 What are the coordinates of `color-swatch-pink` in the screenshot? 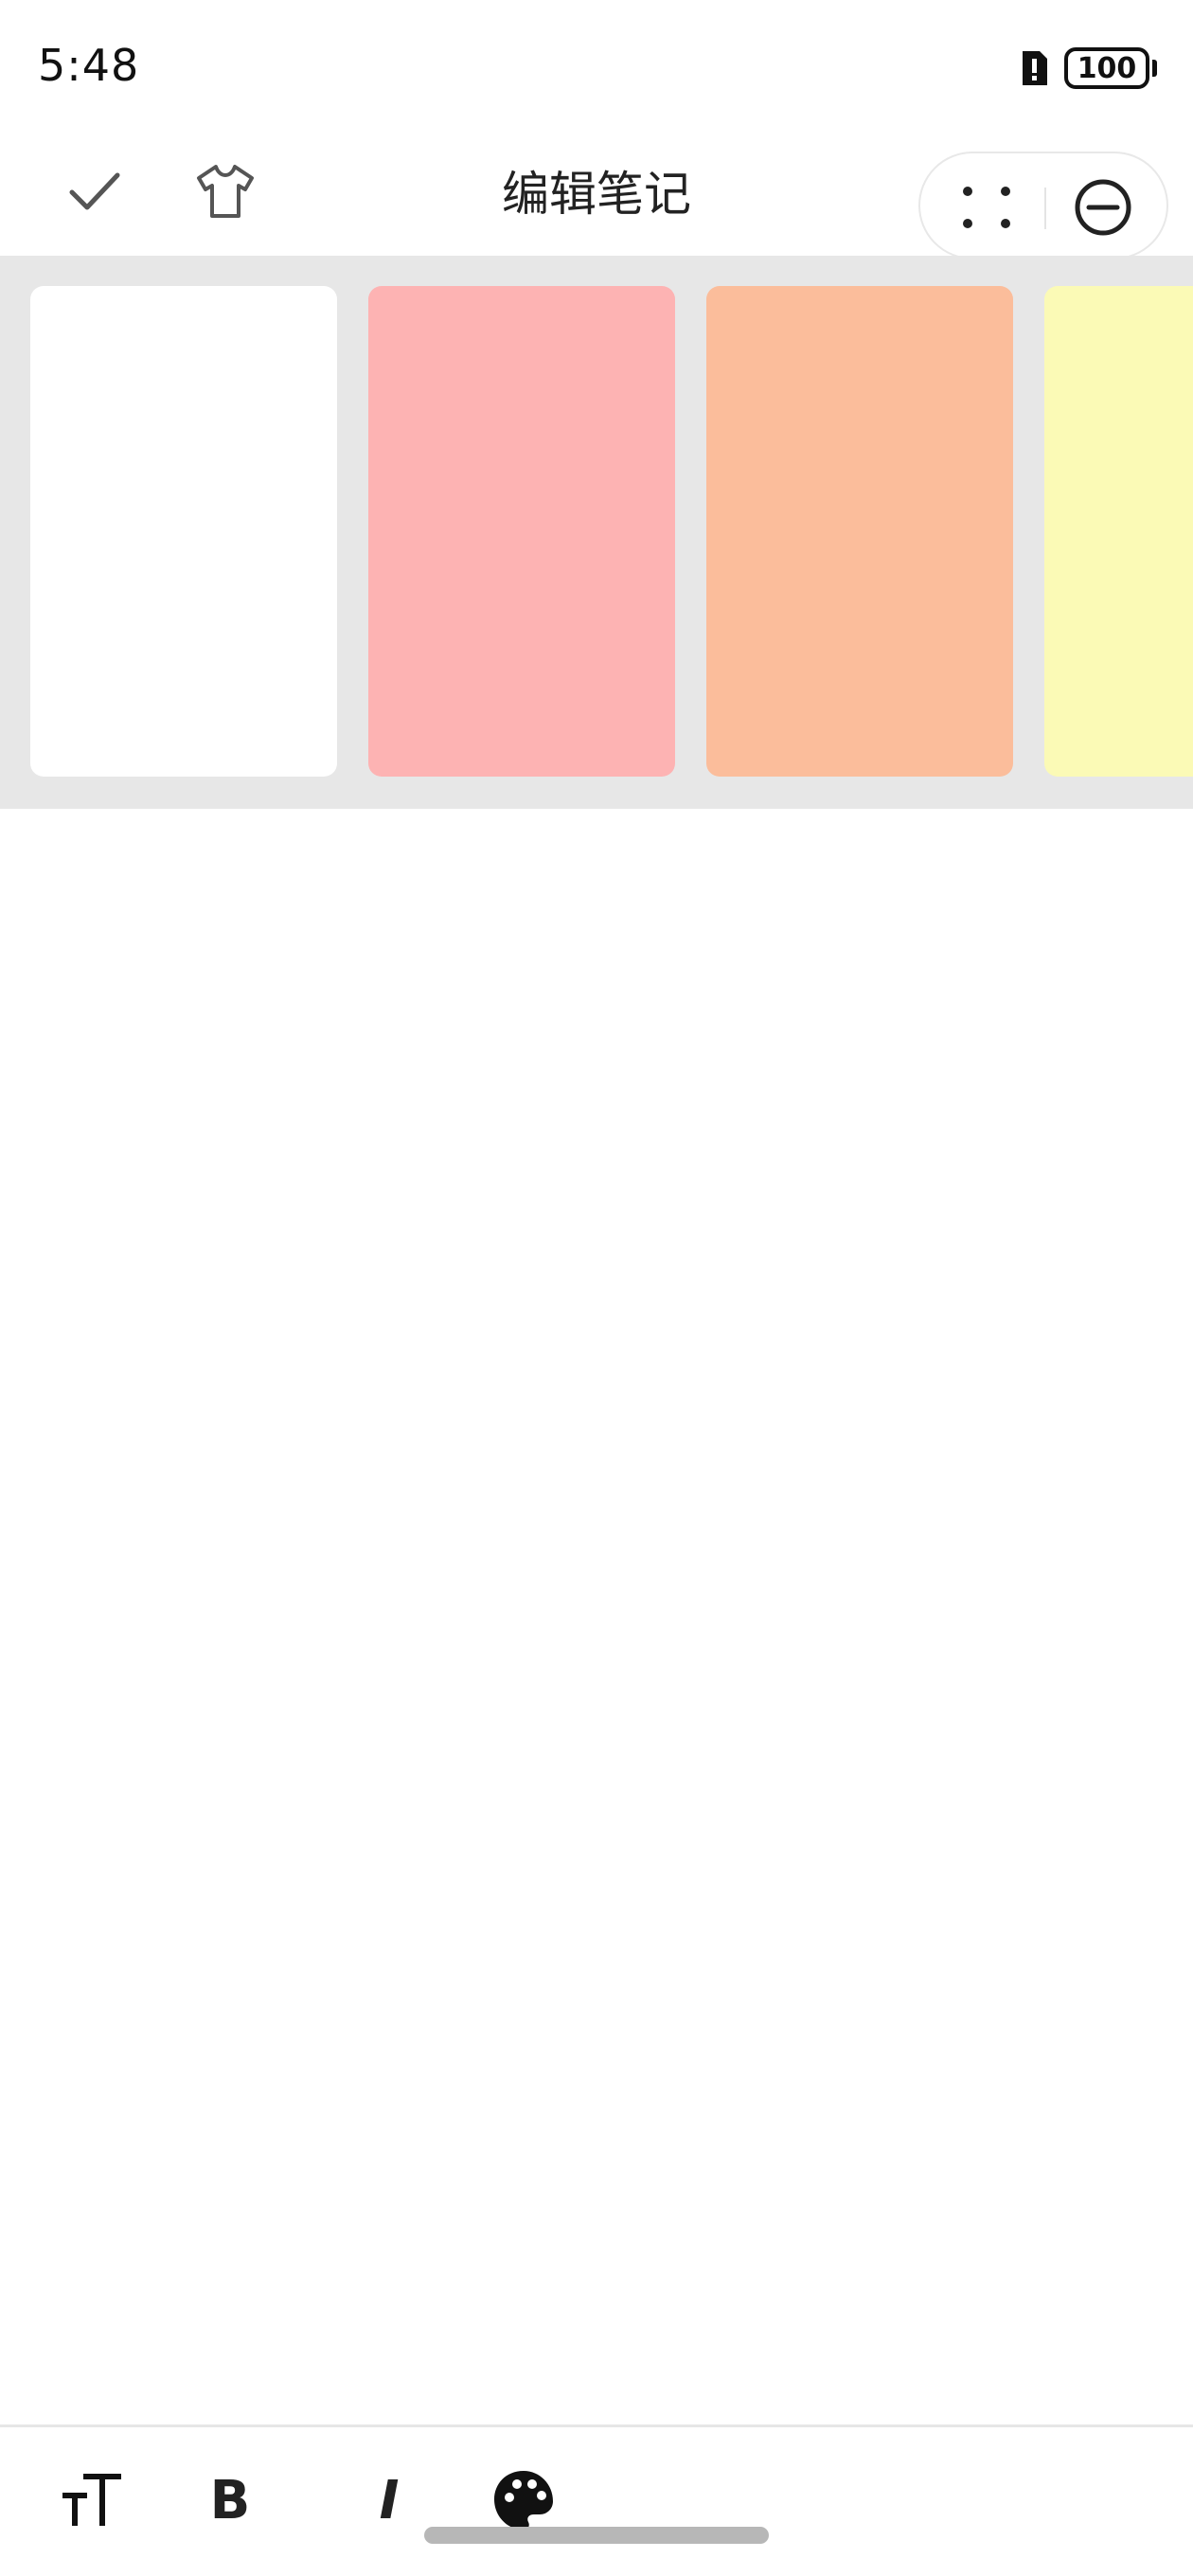 It's located at (521, 531).